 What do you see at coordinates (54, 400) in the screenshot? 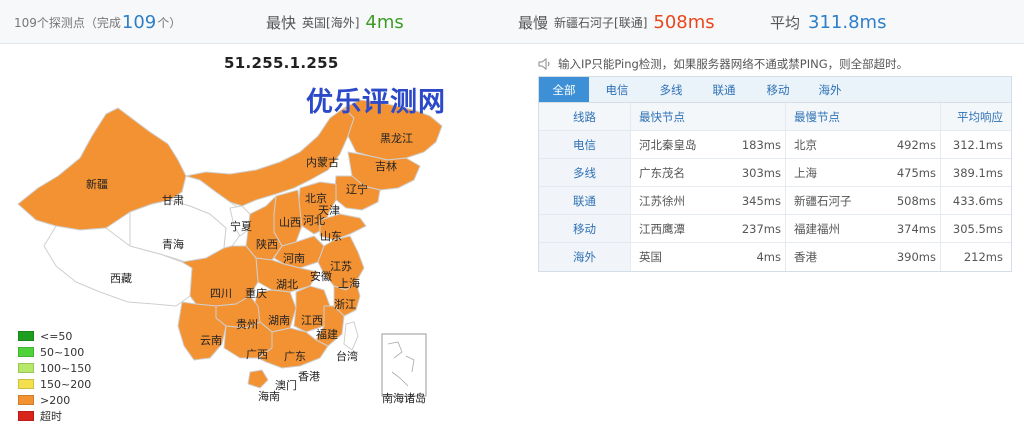
I see `legend-item: >200` at bounding box center [54, 400].